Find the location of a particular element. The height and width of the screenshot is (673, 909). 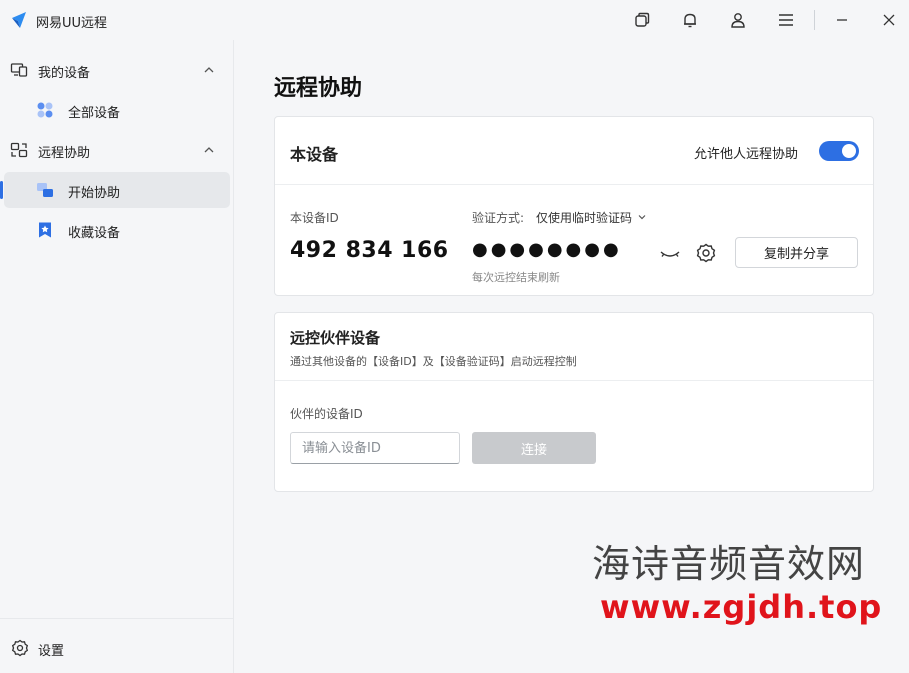

sidebar-item-label: 开始协助 is located at coordinates (94, 193).